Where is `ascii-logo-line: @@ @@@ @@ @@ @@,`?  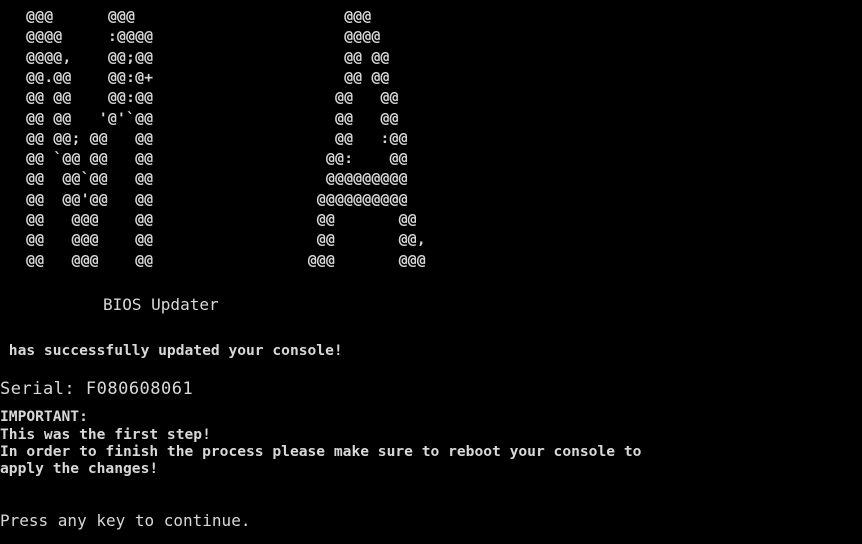
ascii-logo-line: @@ @@@ @@ @@ @@, is located at coordinates (217, 240).